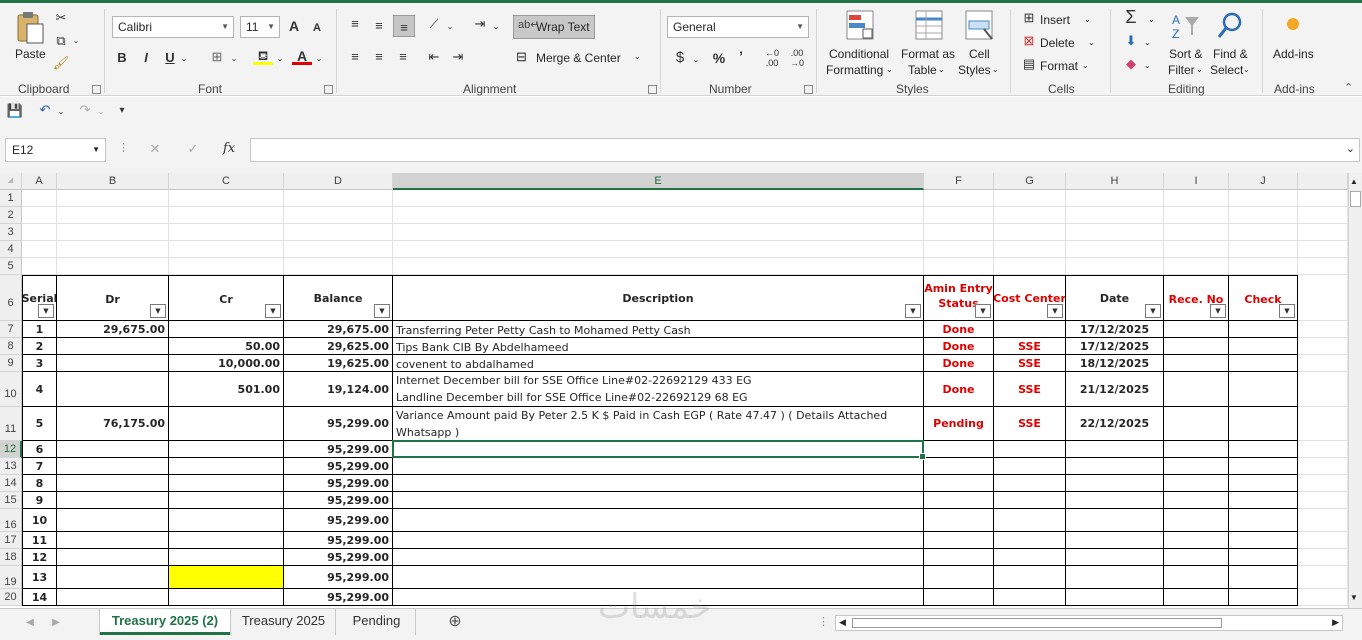 The image size is (1362, 640). Describe the element at coordinates (1115, 424) in the screenshot. I see `table-cell-date: 22/12/2025` at that location.